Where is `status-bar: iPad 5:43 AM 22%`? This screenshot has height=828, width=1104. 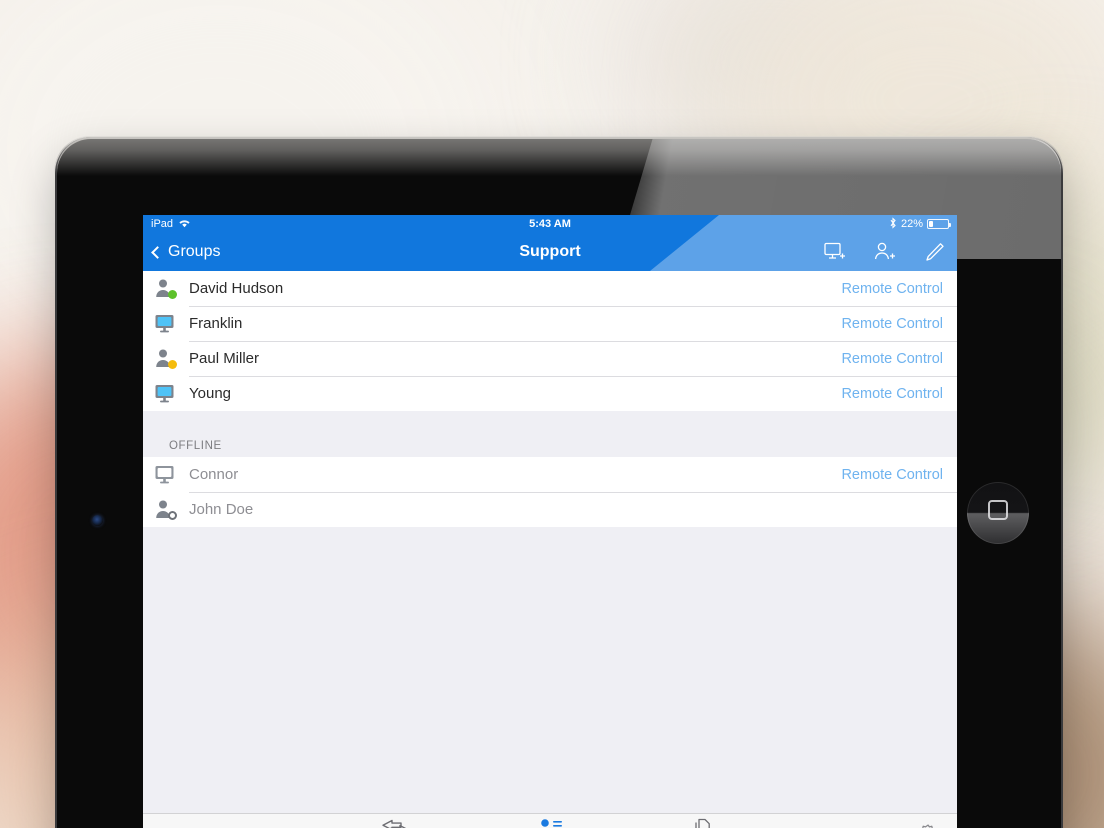
status-bar: iPad 5:43 AM 22% is located at coordinates (550, 224).